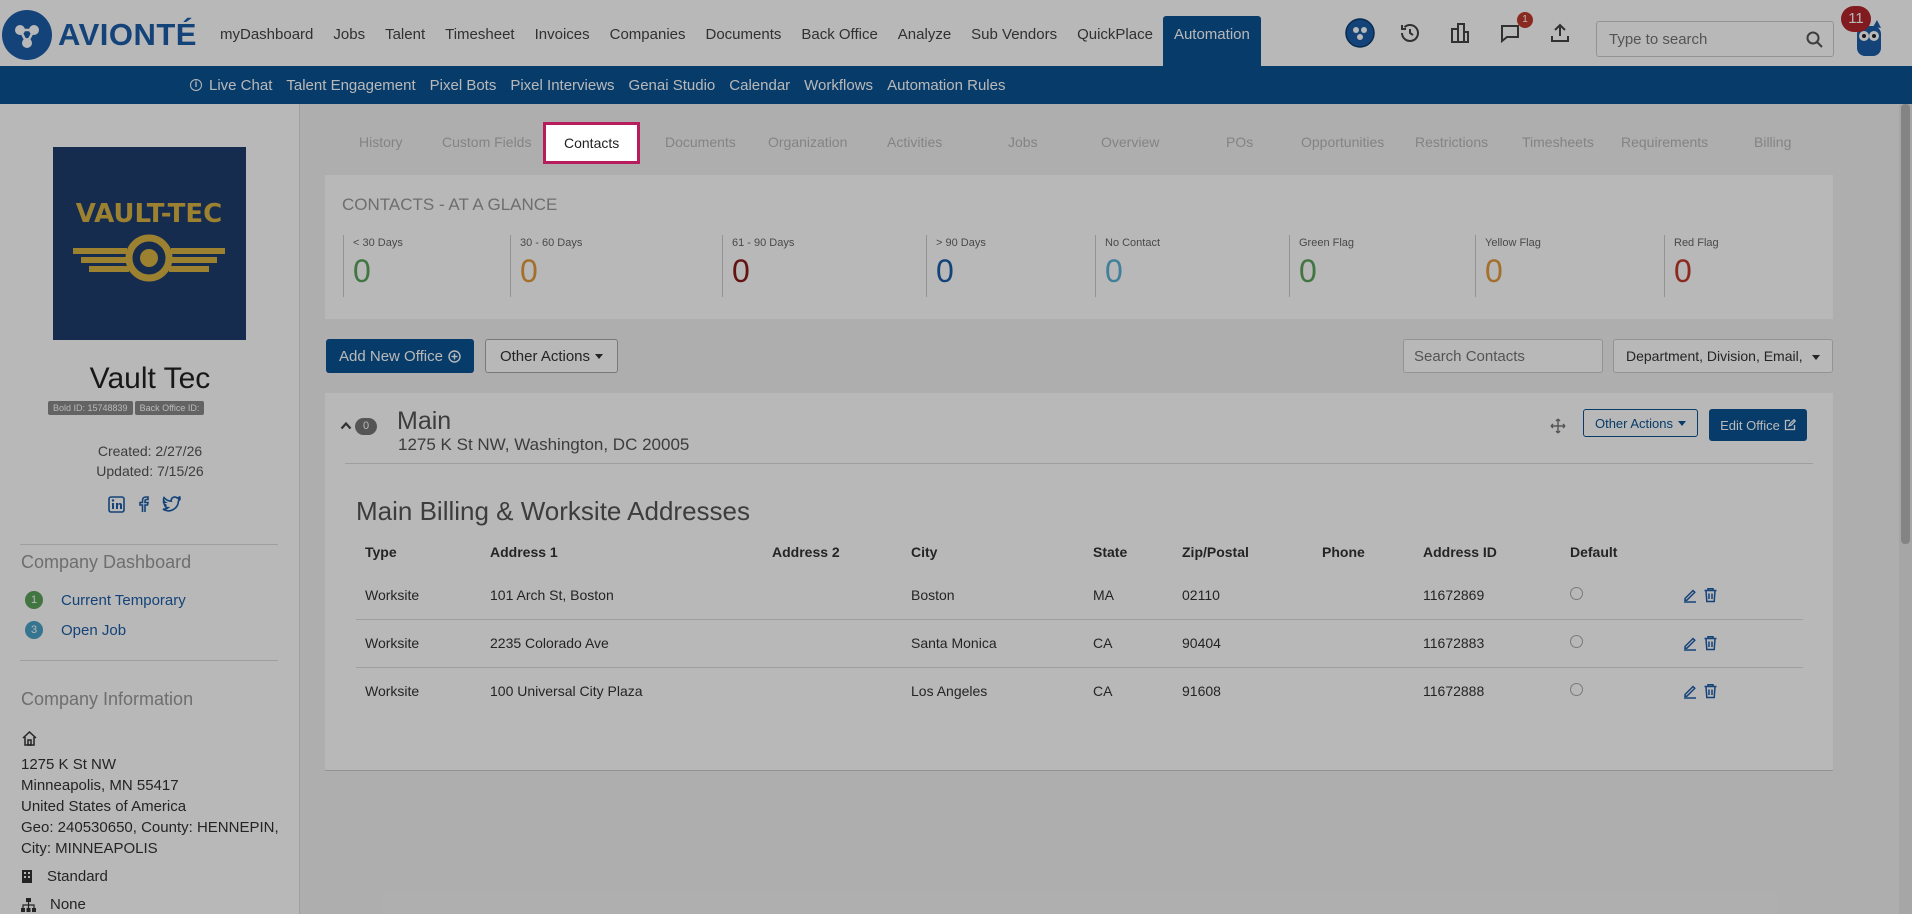 The image size is (1912, 914). Describe the element at coordinates (744, 41) in the screenshot. I see `menu-documents: Documents` at that location.